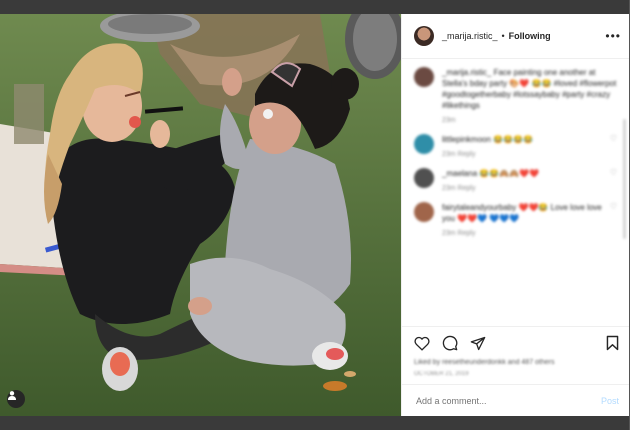 Image resolution: width=630 pixels, height=430 pixels. Describe the element at coordinates (612, 343) in the screenshot. I see `bookmark-icon` at that location.